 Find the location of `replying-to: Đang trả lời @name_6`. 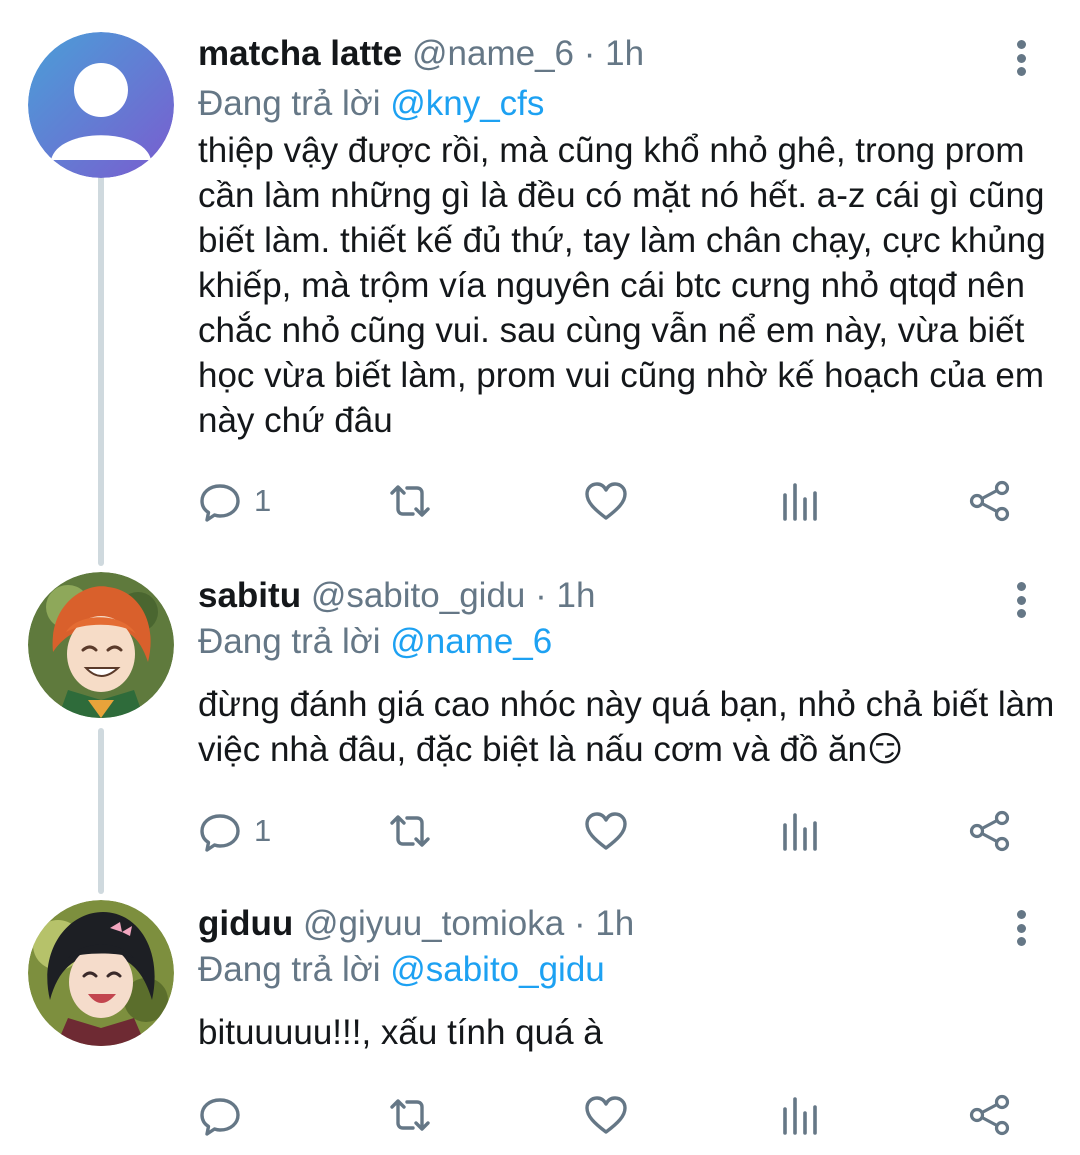

replying-to: Đang trả lời @name_6 is located at coordinates (375, 642).